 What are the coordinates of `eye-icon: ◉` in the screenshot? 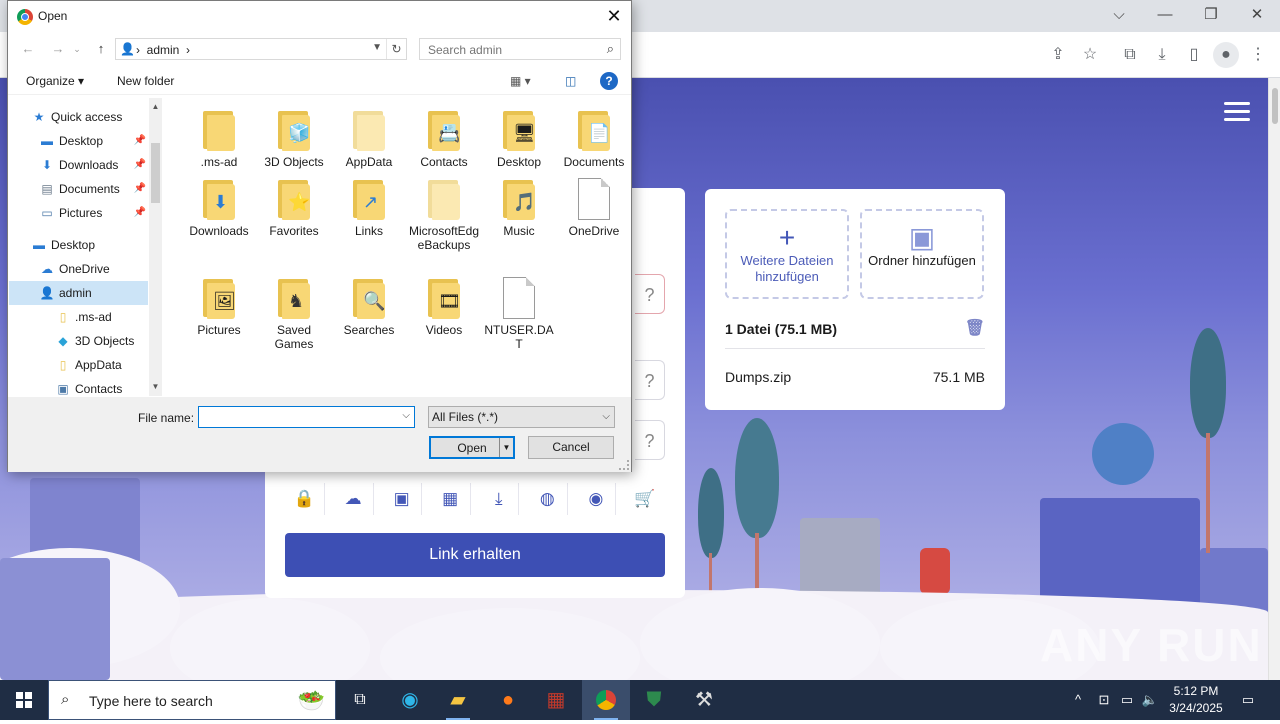 It's located at (596, 499).